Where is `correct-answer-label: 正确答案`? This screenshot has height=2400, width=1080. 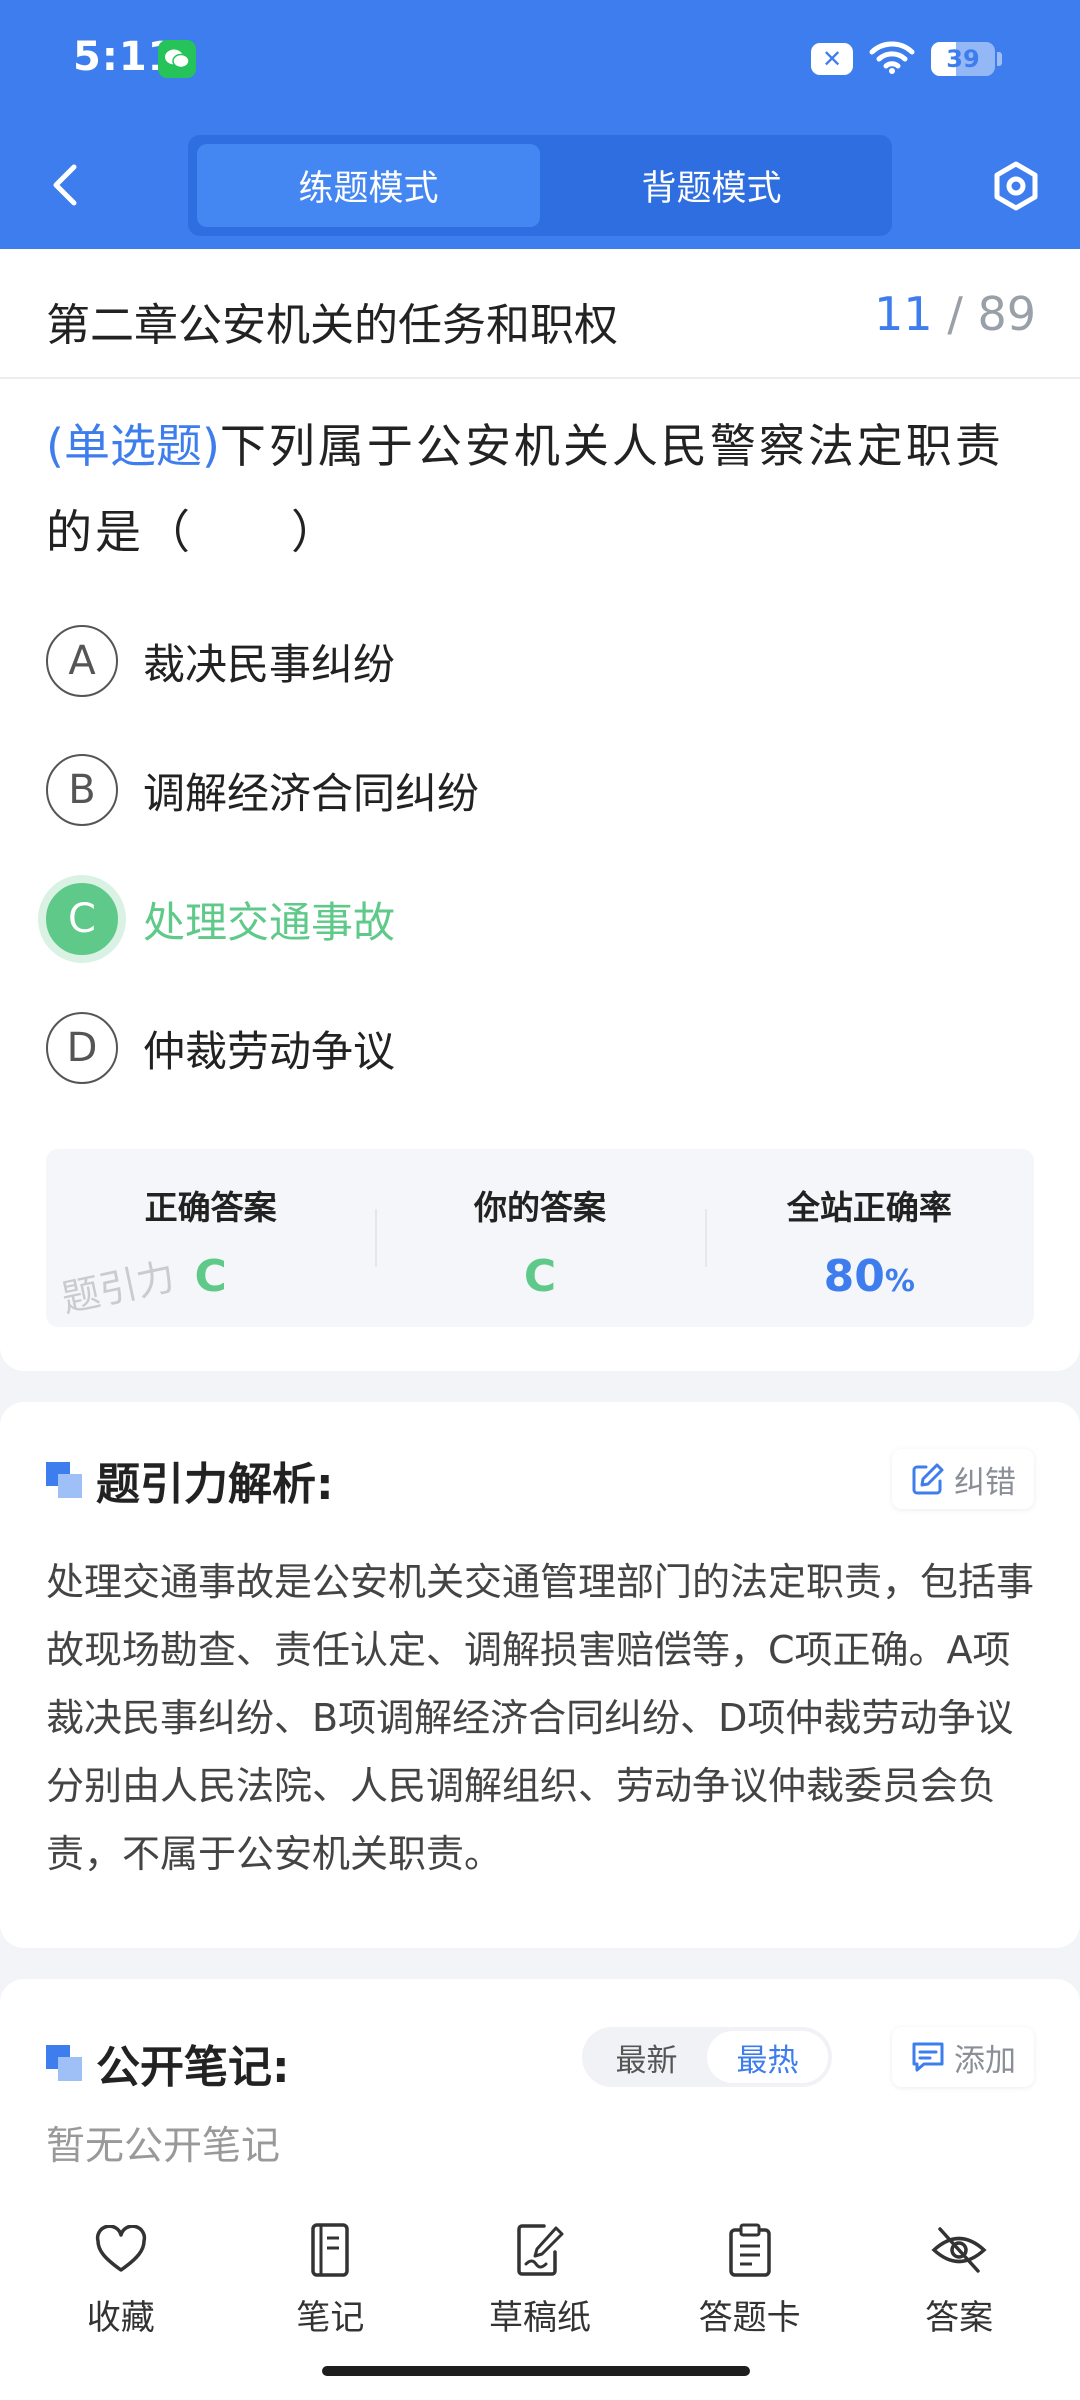
correct-answer-label: 正确答案 is located at coordinates (210, 1207).